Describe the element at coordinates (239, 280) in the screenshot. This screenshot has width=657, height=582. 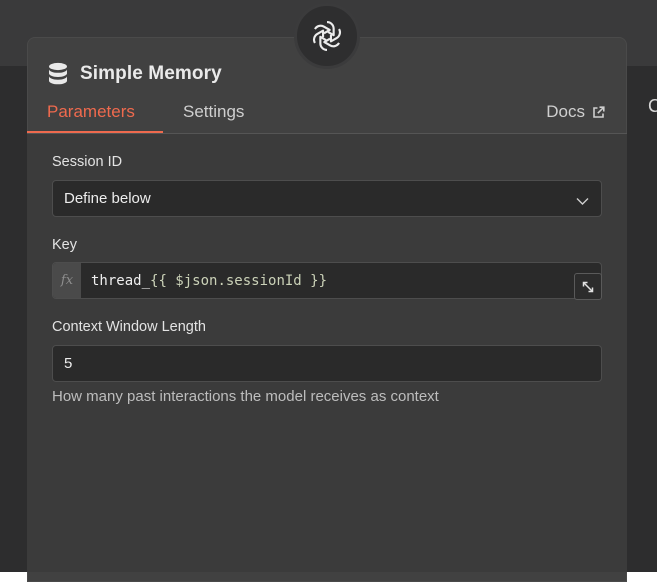
I see `key-expression-part: {{ $json.sessionId }}` at that location.